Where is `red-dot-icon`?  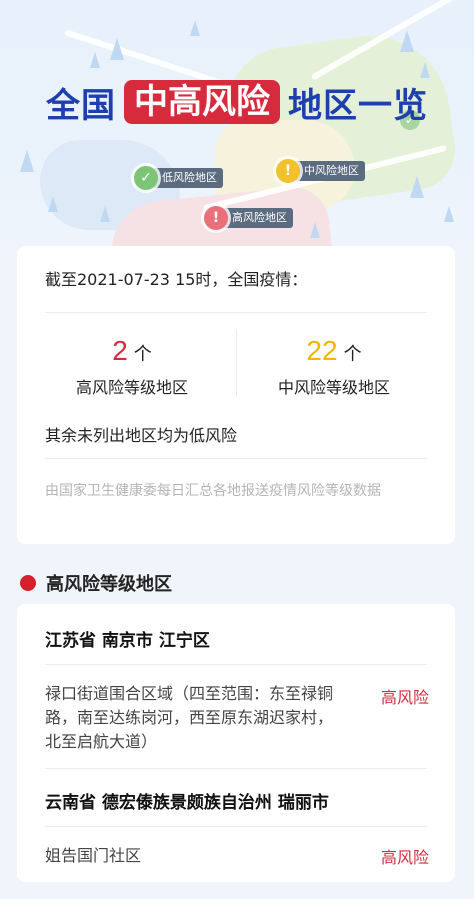 red-dot-icon is located at coordinates (28, 583).